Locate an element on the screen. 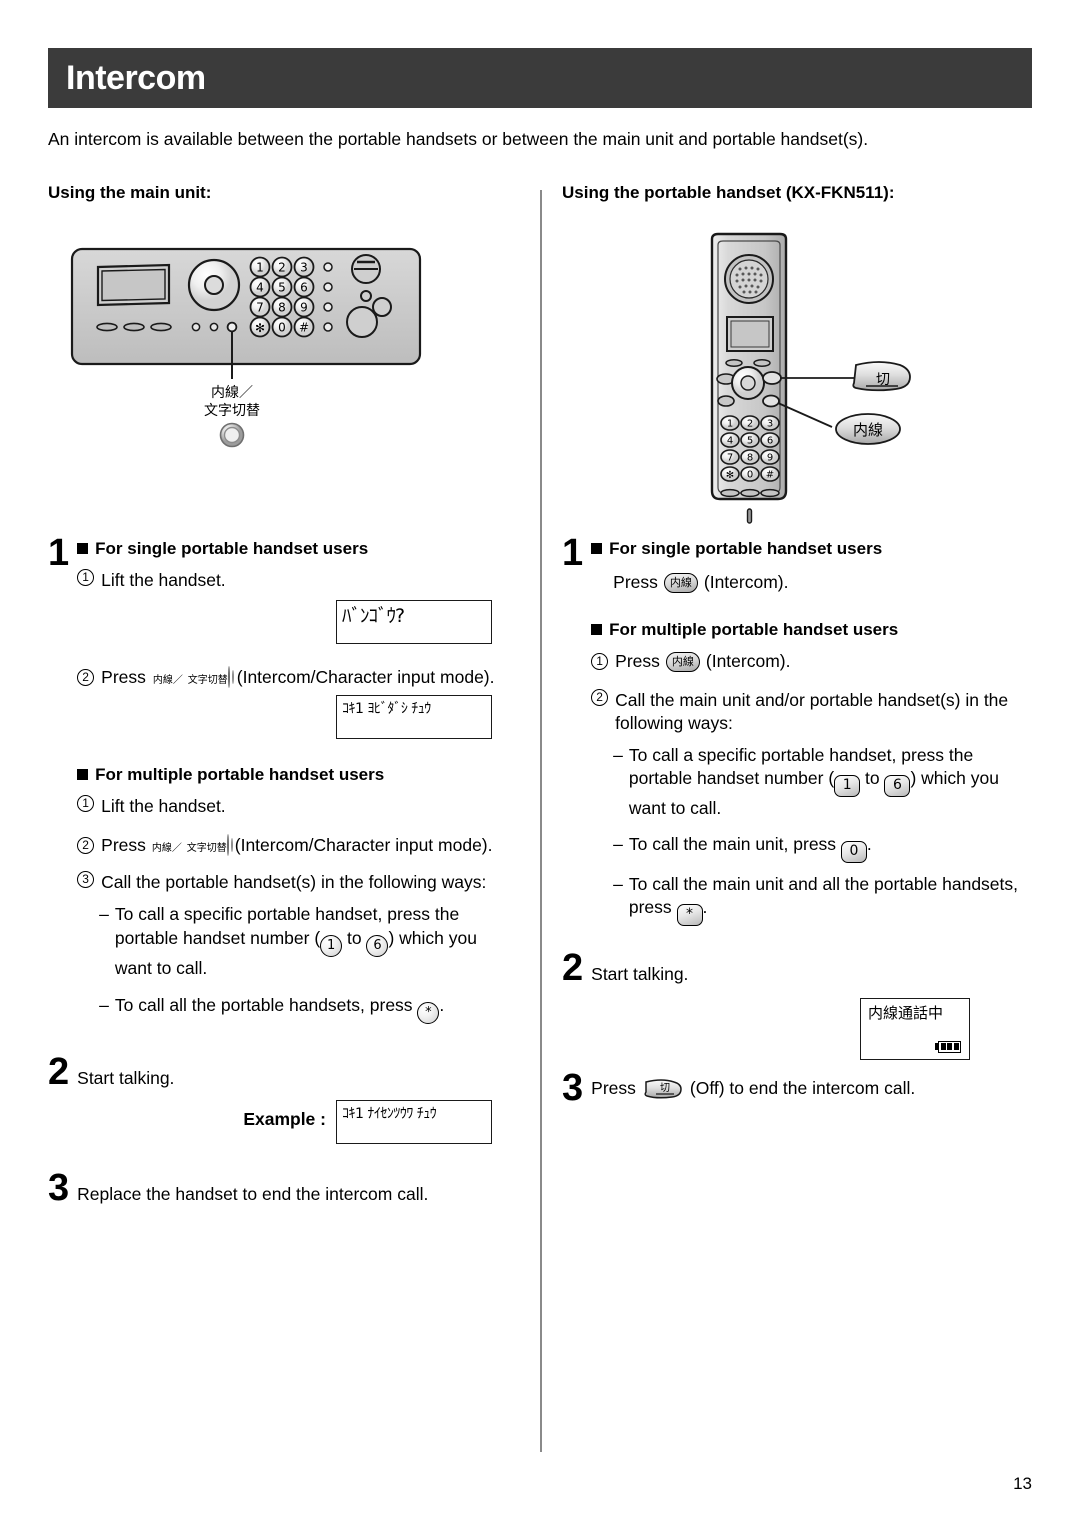 This screenshot has width=1080, height=1528. right-step-3-text-after: (Off) to end the intercom call. is located at coordinates (802, 1088).